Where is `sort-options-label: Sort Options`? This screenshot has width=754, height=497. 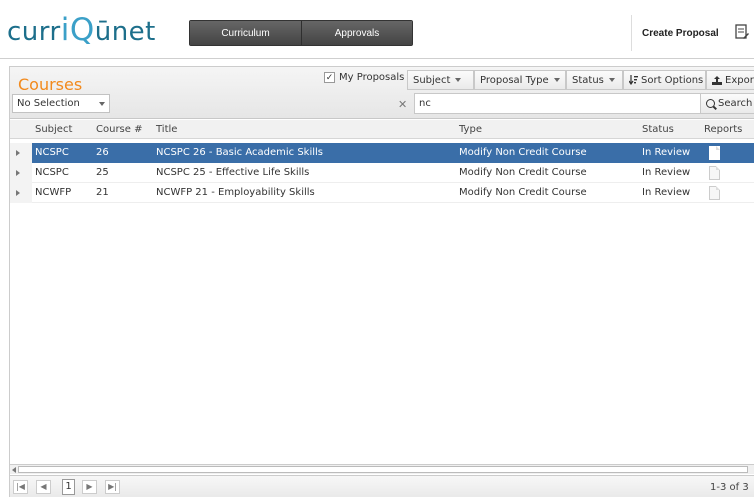 sort-options-label: Sort Options is located at coordinates (672, 80).